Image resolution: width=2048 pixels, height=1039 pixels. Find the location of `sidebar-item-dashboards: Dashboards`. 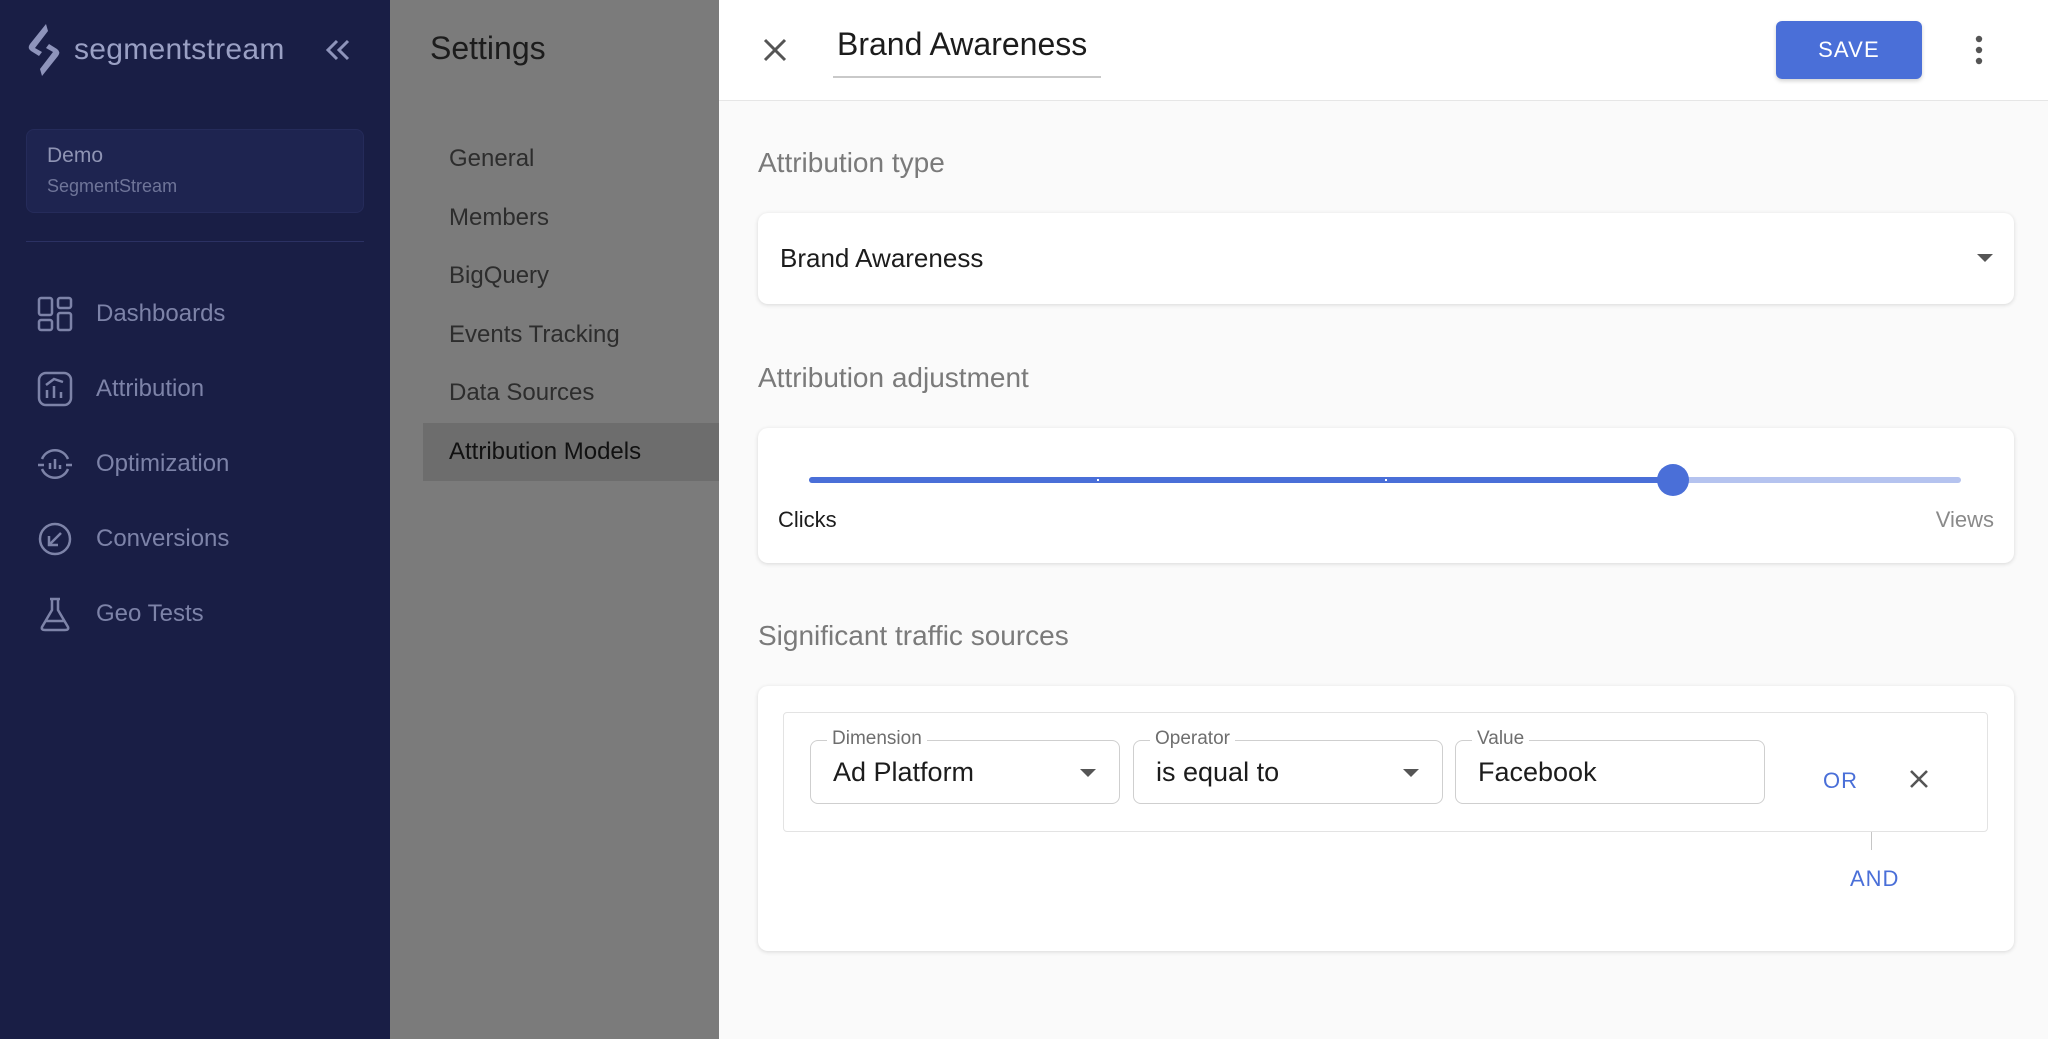

sidebar-item-dashboards: Dashboards is located at coordinates (132, 313).